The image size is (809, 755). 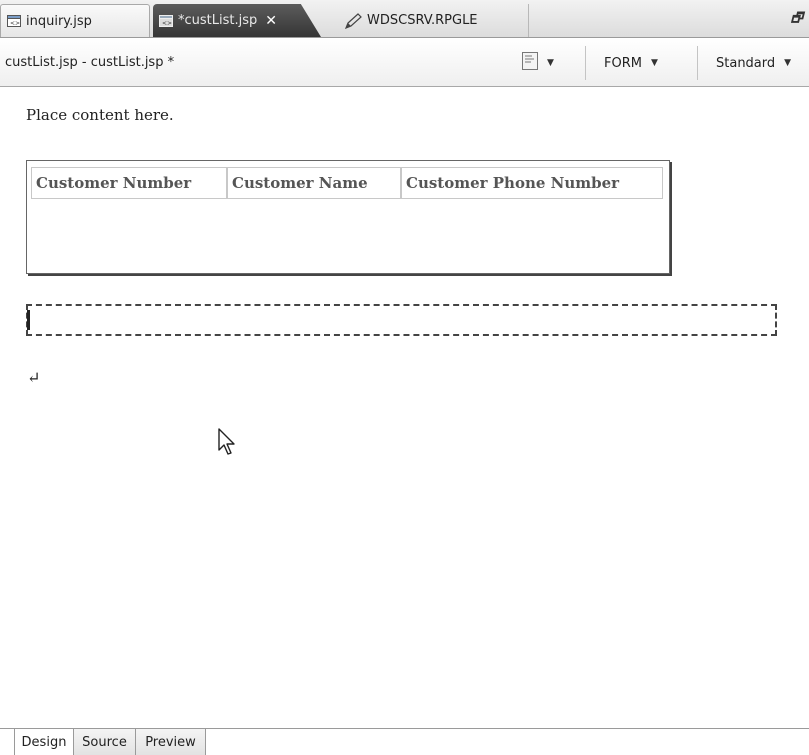 I want to click on restore-window-icon: 🗗, so click(x=797, y=20).